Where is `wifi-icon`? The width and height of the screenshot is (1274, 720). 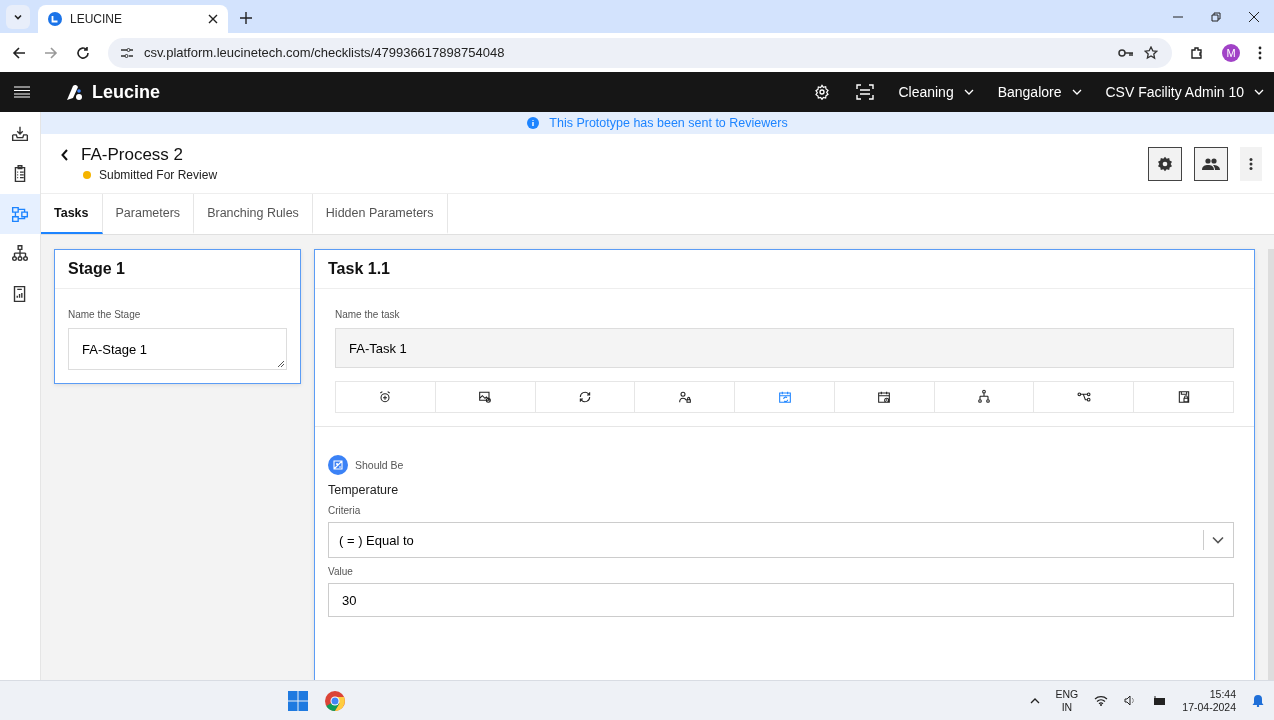 wifi-icon is located at coordinates (1101, 700).